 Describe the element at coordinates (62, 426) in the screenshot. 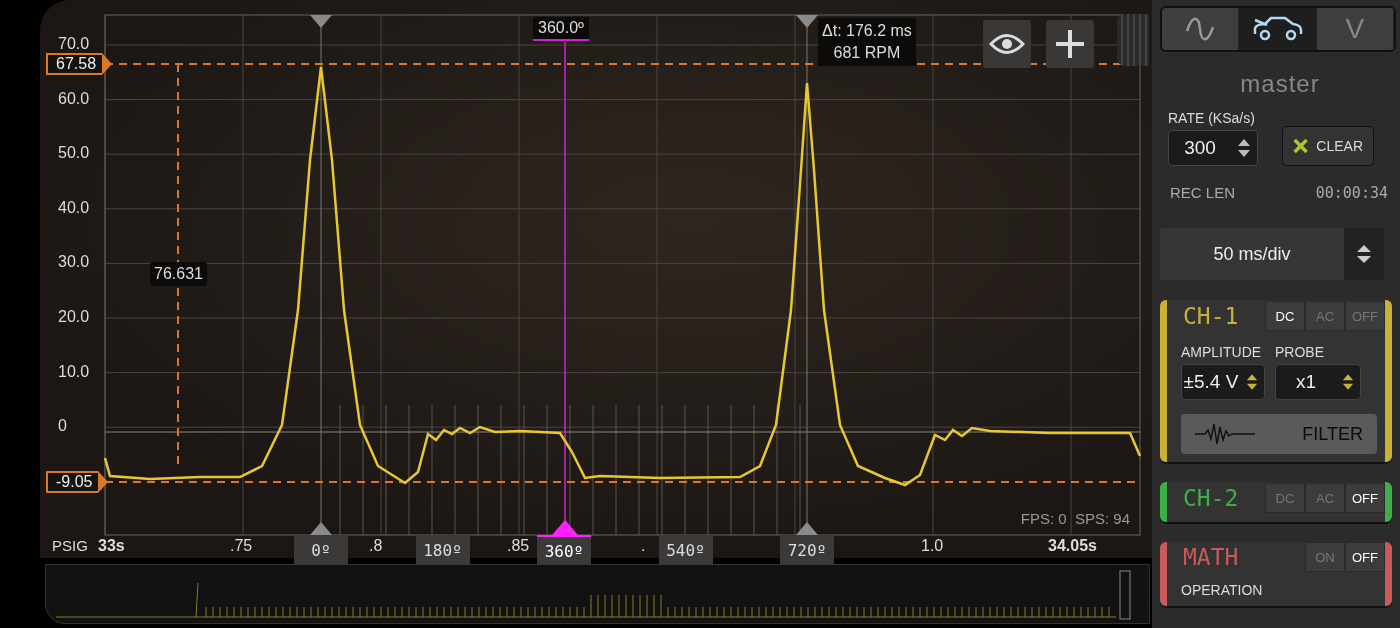

I see `axis-label: 0` at that location.